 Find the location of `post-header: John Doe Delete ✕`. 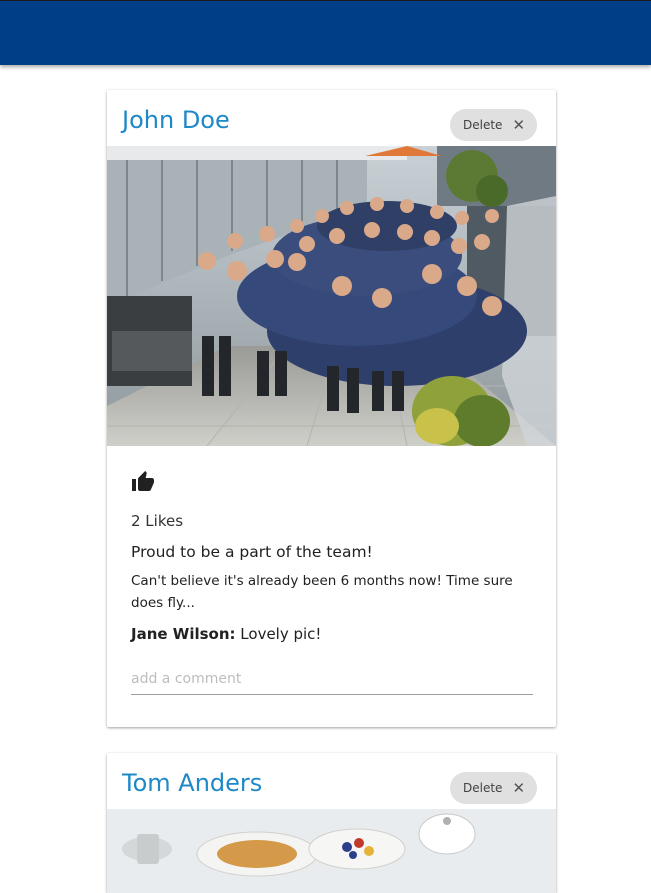

post-header: John Doe Delete ✕ is located at coordinates (331, 118).